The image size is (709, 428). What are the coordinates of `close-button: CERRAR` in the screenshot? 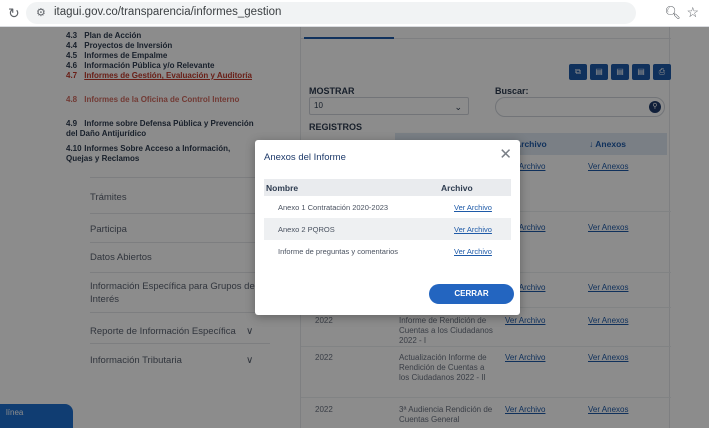 It's located at (471, 294).